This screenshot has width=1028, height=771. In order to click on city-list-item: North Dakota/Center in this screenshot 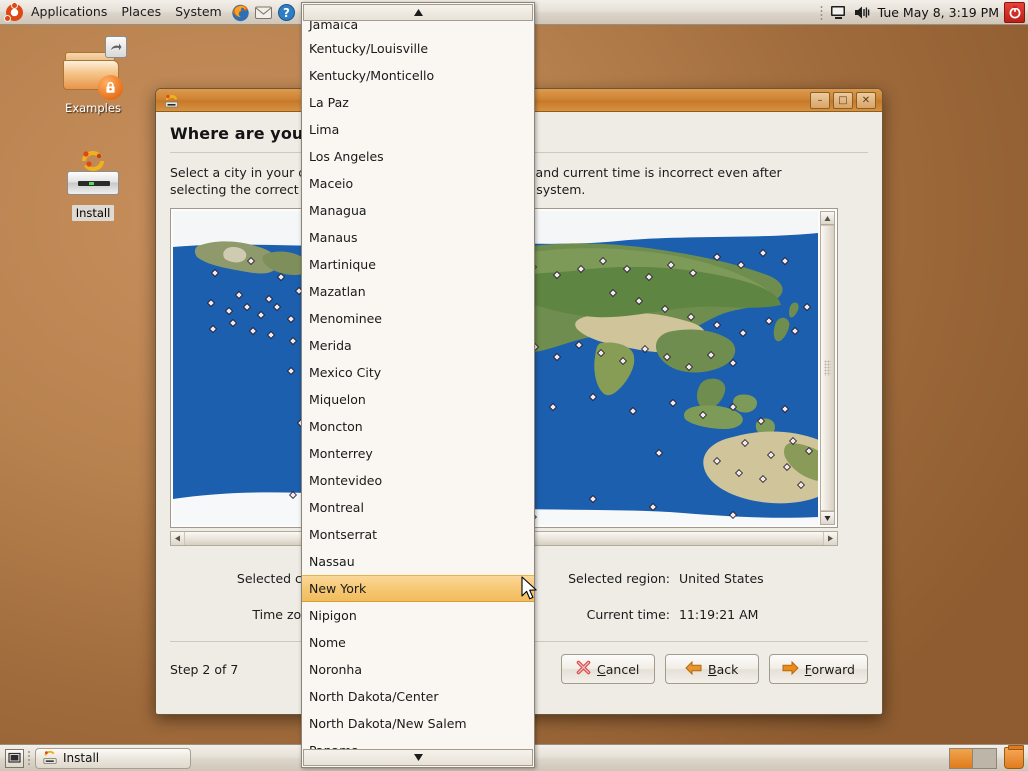, I will do `click(418, 696)`.